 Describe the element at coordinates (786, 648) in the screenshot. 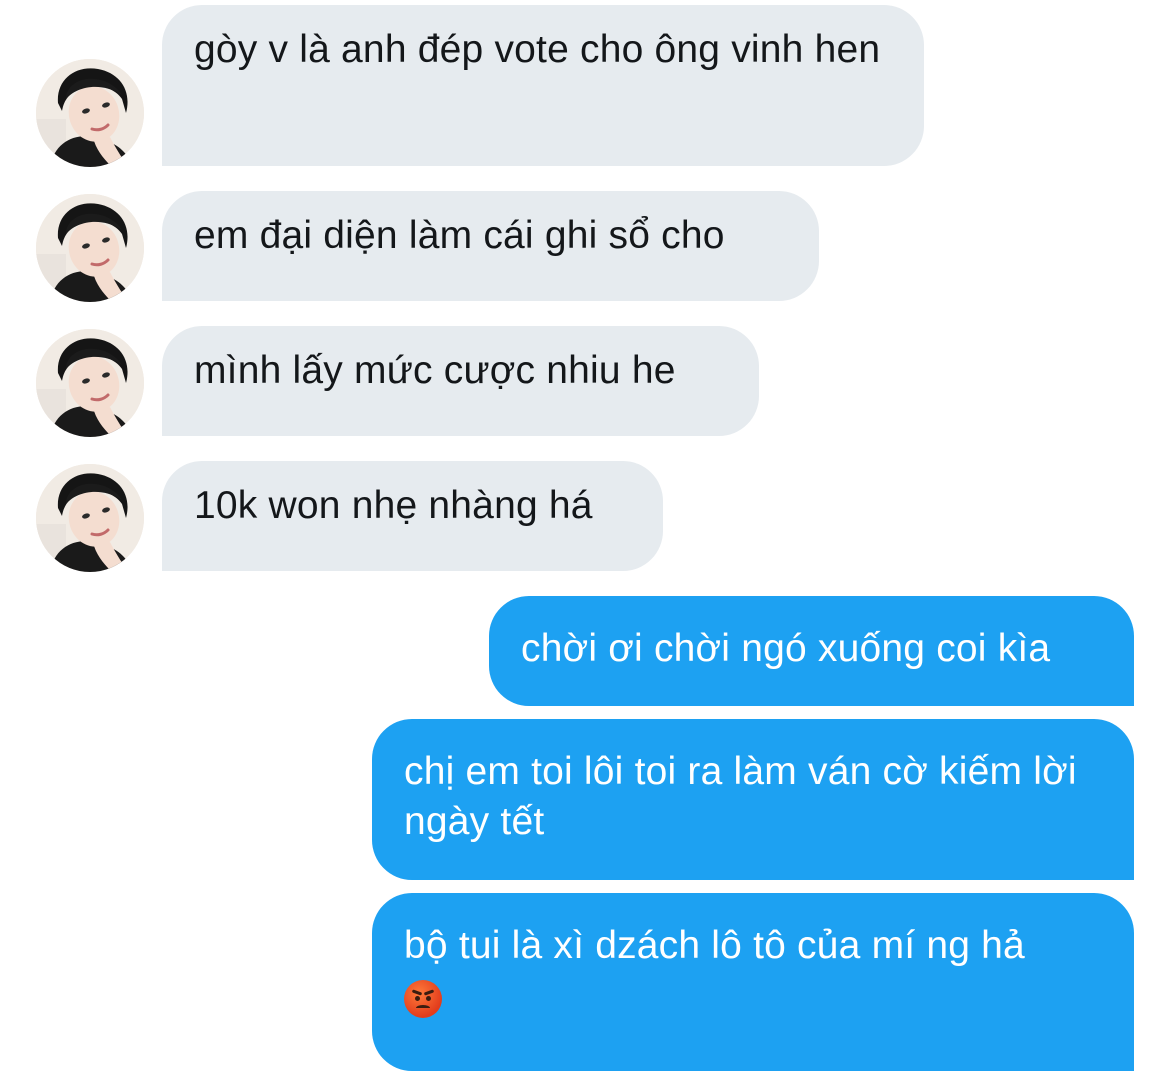

I see `message-text: chời ơi chời ngó xuống coi kìa` at that location.